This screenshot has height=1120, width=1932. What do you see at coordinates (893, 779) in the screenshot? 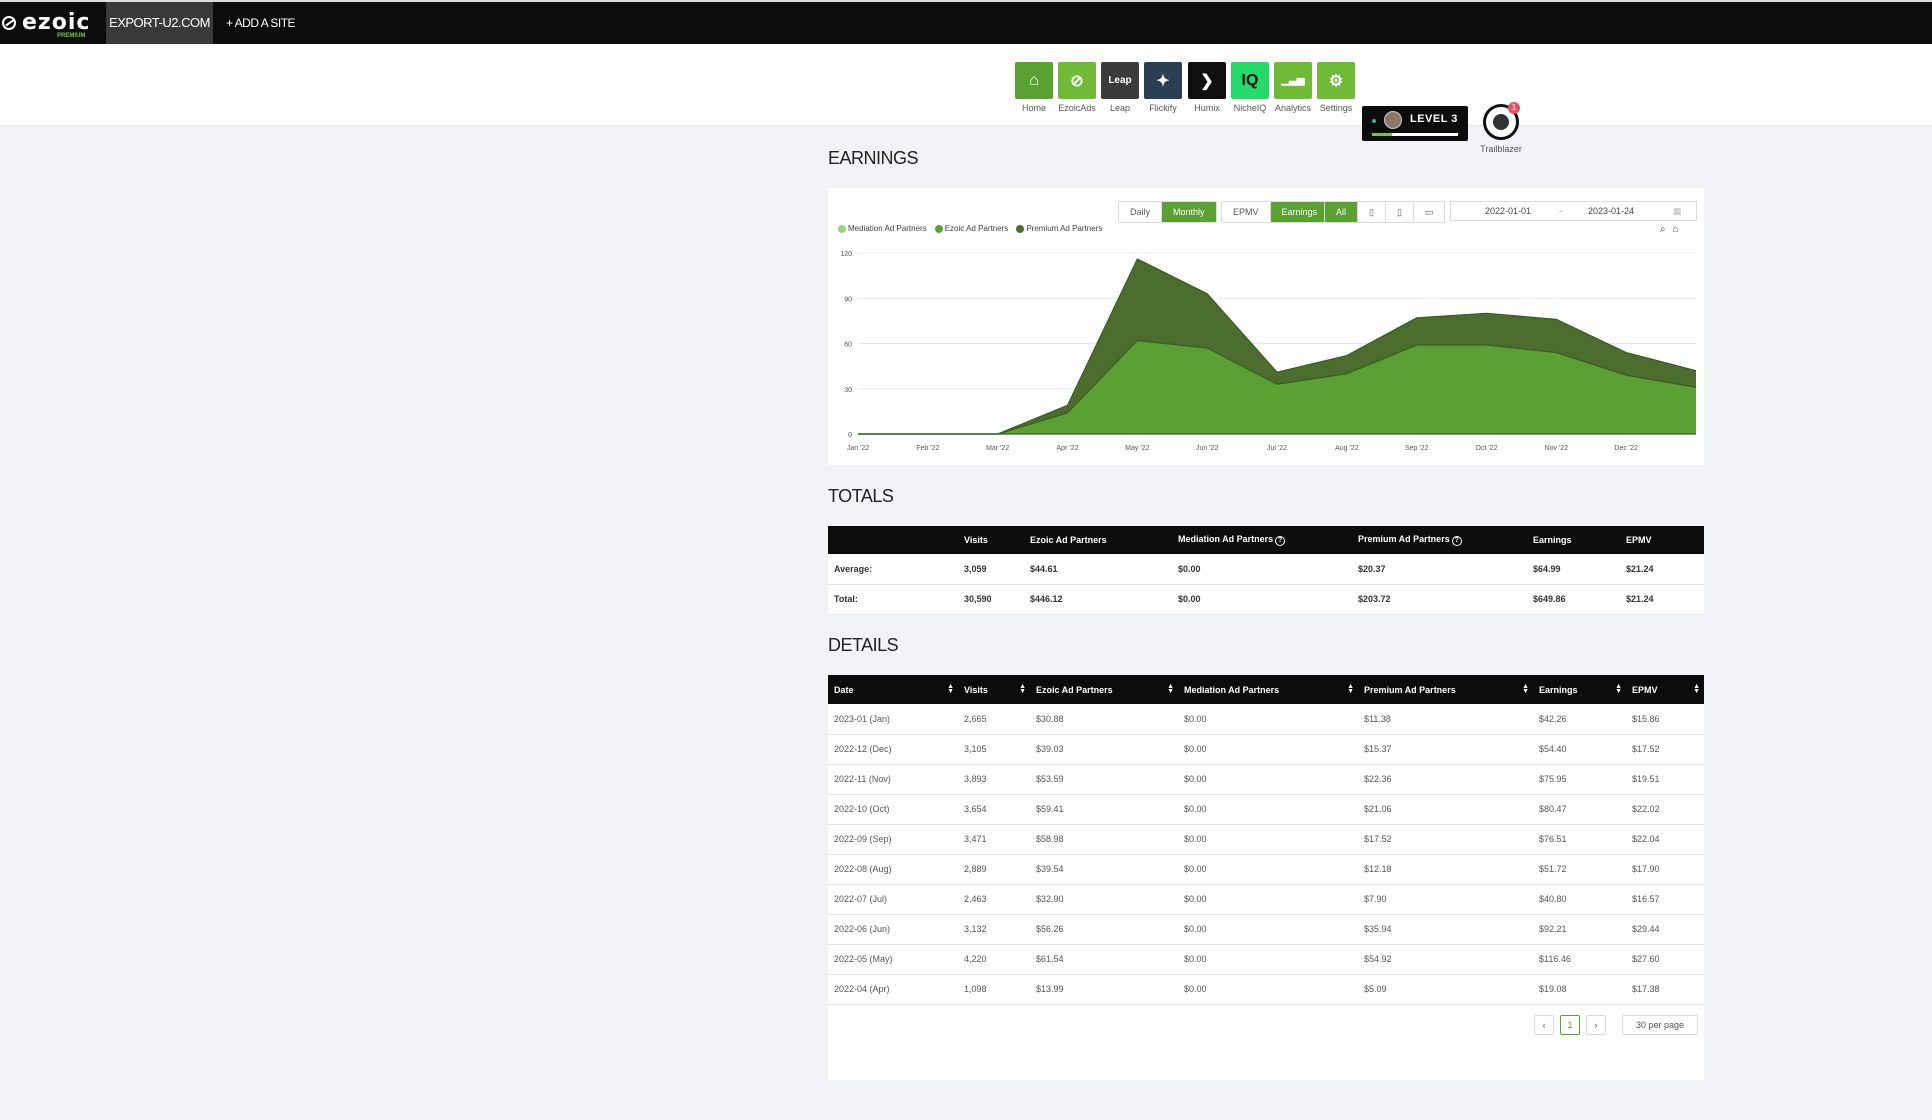
I see `table-cell: 2022-11 (Nov)` at bounding box center [893, 779].